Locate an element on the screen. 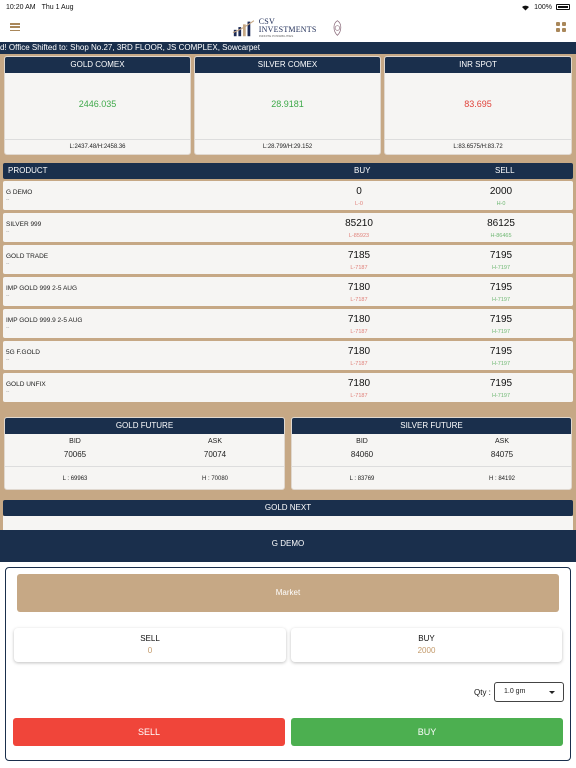  bid-value: 70065 is located at coordinates (75, 454).